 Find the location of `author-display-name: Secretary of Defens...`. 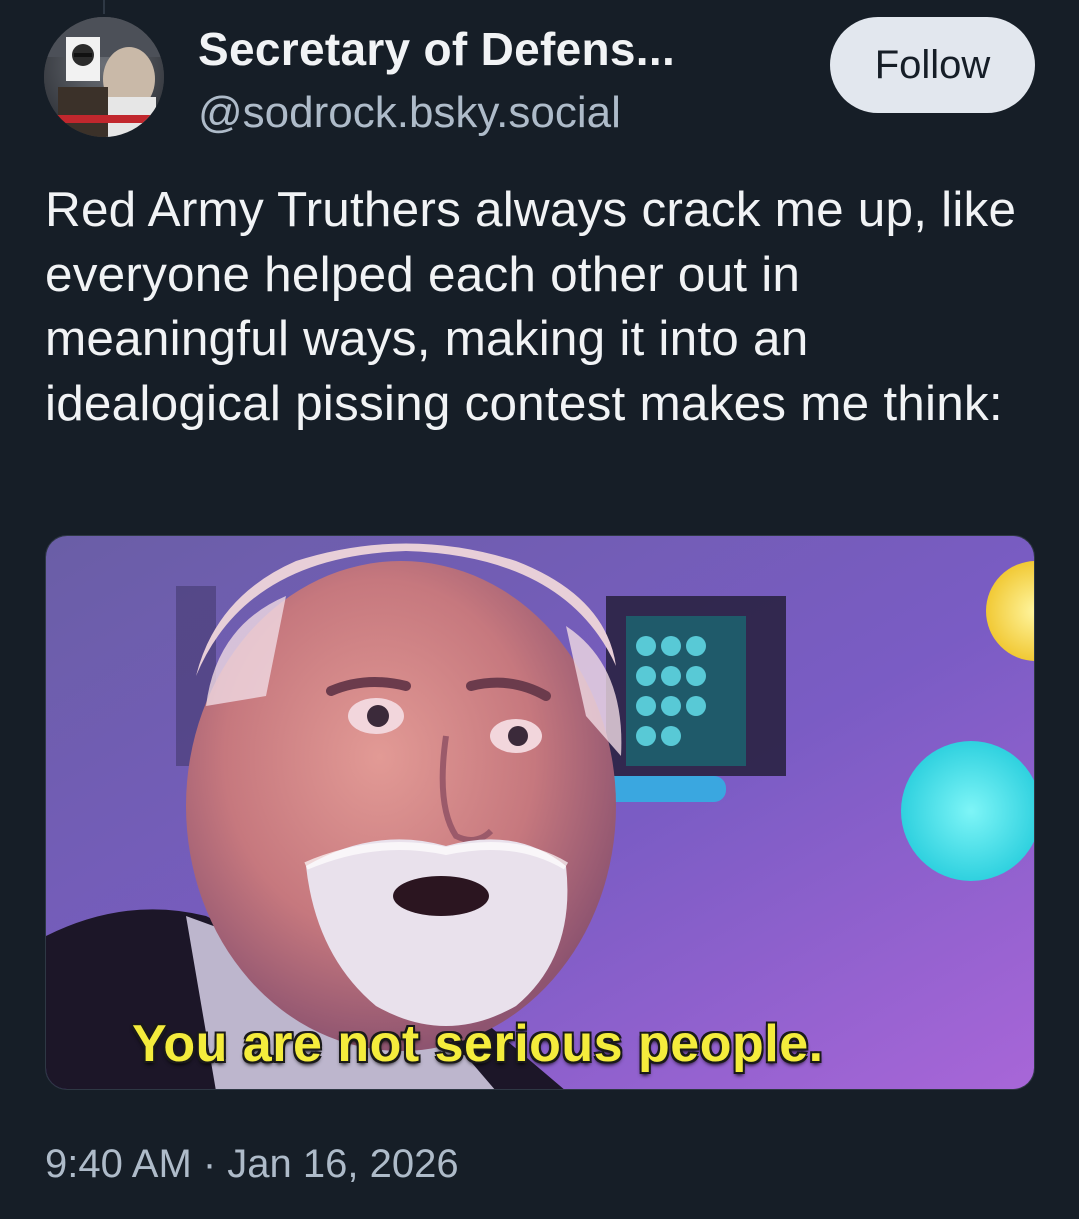

author-display-name: Secretary of Defens... is located at coordinates (436, 49).